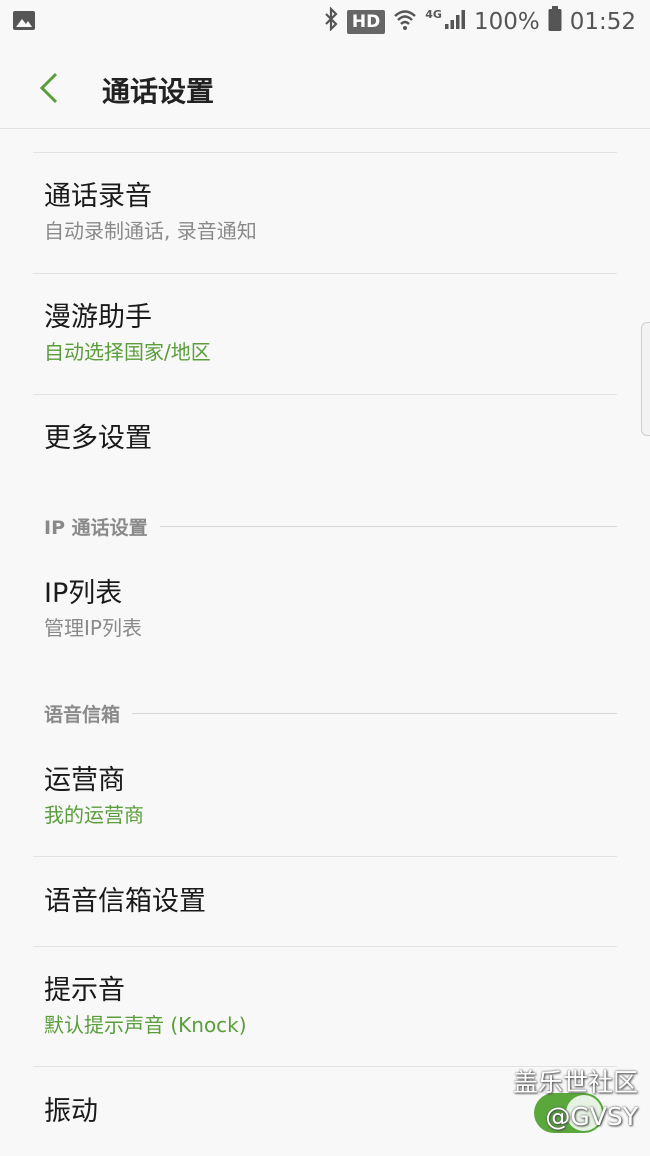 The image size is (650, 1156). What do you see at coordinates (329, 439) in the screenshot?
I see `more-settings-item: 更多设置` at bounding box center [329, 439].